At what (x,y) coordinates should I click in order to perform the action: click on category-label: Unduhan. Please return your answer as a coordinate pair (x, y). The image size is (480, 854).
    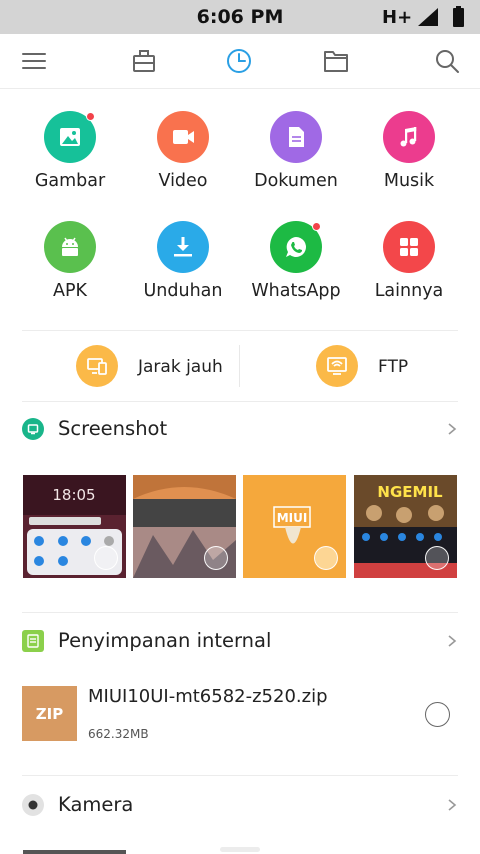
    Looking at the image, I should click on (183, 291).